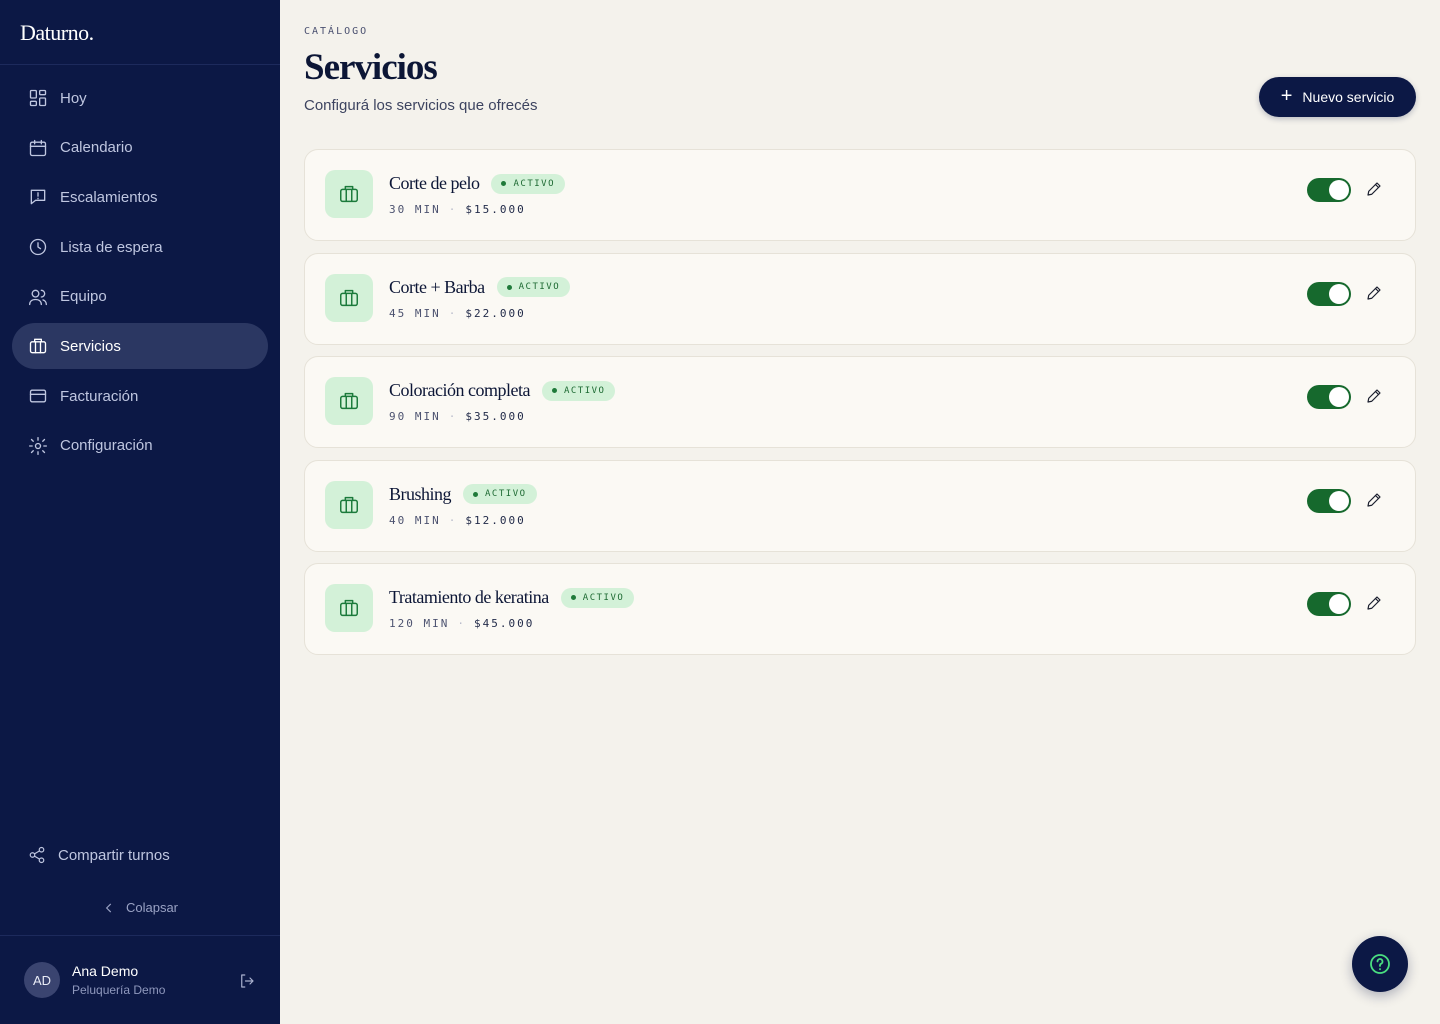  Describe the element at coordinates (118, 980) in the screenshot. I see `user-info: Ana Demo Peluquería Demo` at that location.